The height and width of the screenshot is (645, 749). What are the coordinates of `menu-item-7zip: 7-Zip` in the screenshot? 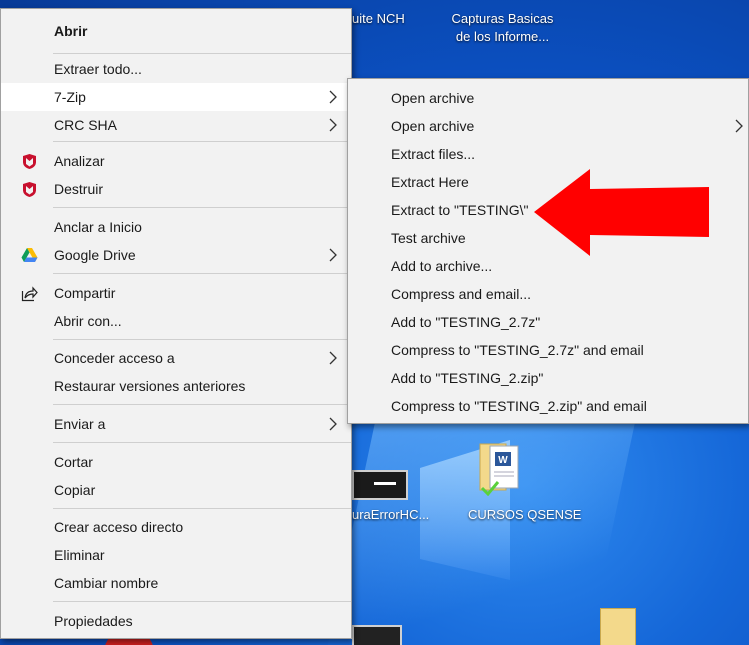 It's located at (176, 97).